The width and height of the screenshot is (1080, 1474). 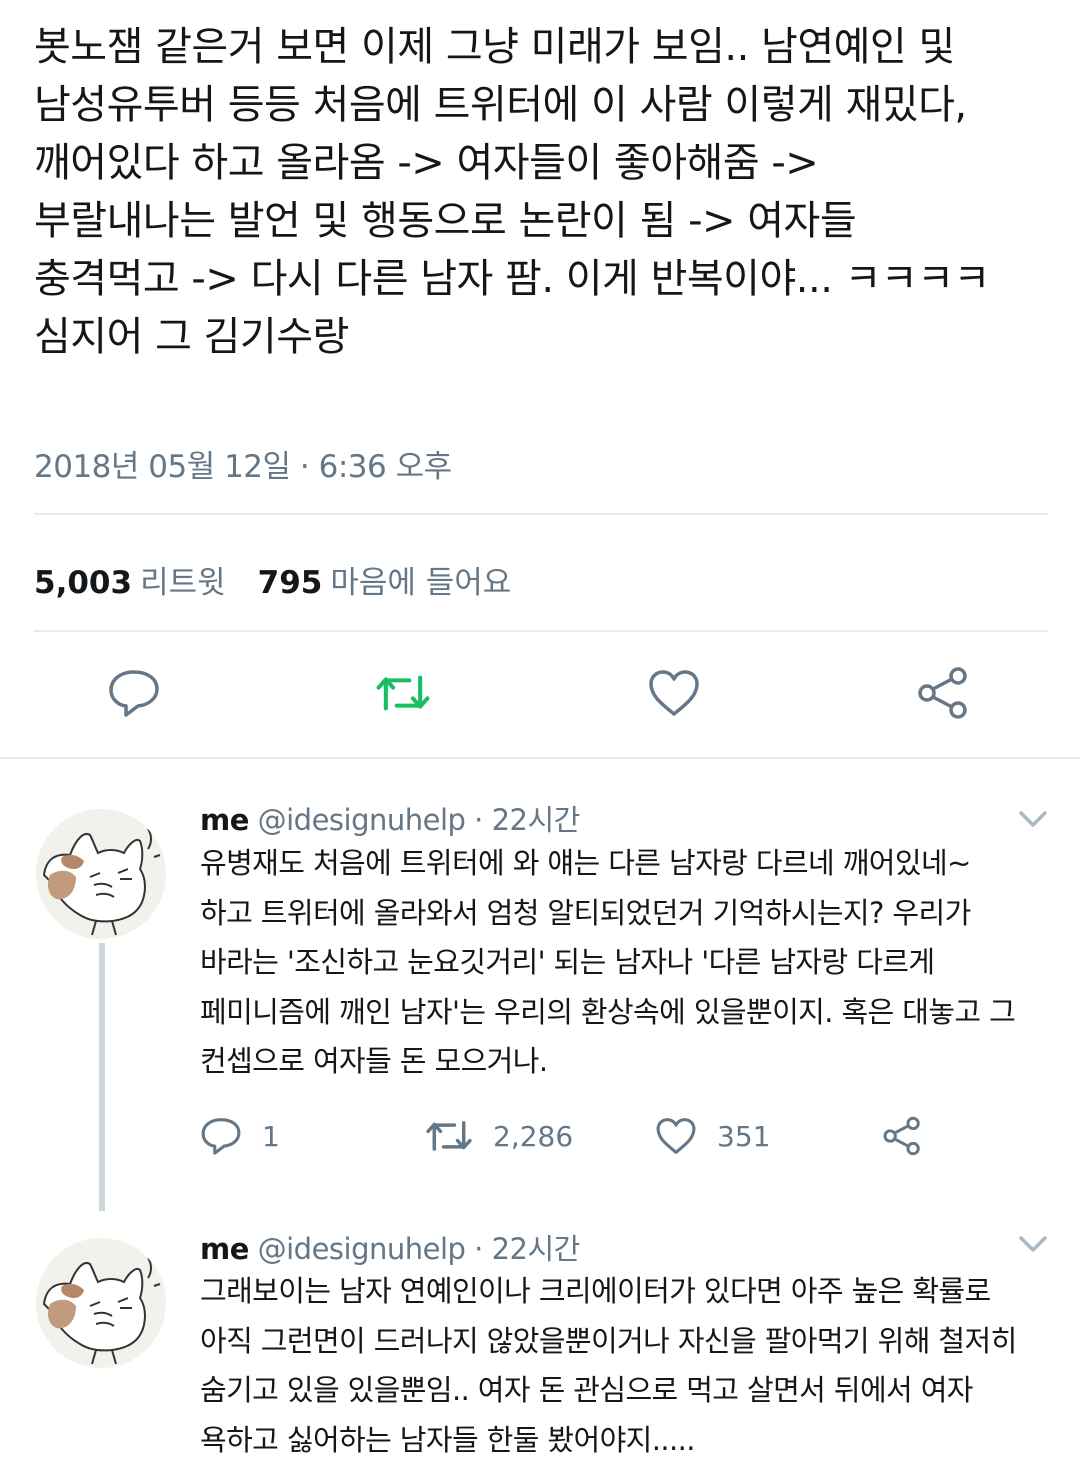 I want to click on retweet-count: 2,286, so click(x=533, y=1136).